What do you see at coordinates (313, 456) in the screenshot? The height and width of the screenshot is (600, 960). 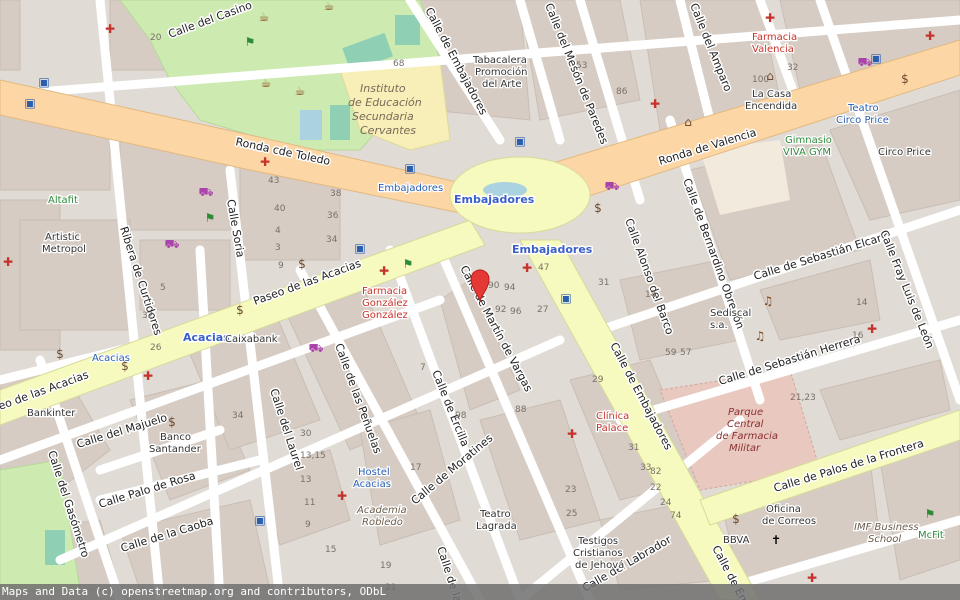 I see `svg-text: 13,15` at bounding box center [313, 456].